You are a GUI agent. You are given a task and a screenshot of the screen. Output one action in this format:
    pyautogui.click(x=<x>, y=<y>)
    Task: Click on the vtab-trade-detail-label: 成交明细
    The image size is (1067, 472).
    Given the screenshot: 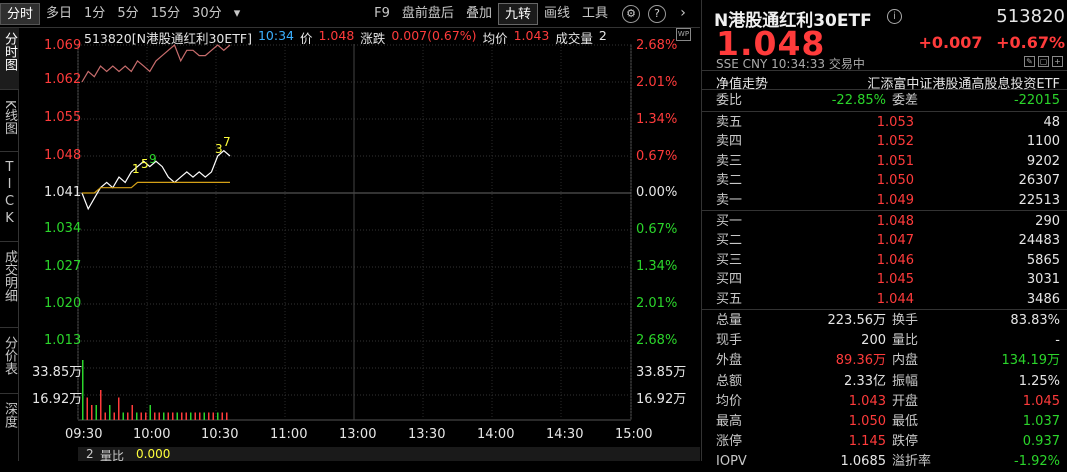 What is the action you would take?
    pyautogui.click(x=9, y=276)
    